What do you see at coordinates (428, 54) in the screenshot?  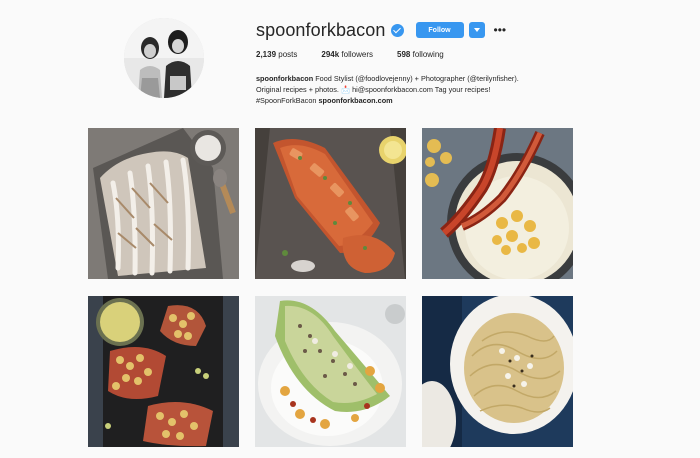 I see `following-count-label: following` at bounding box center [428, 54].